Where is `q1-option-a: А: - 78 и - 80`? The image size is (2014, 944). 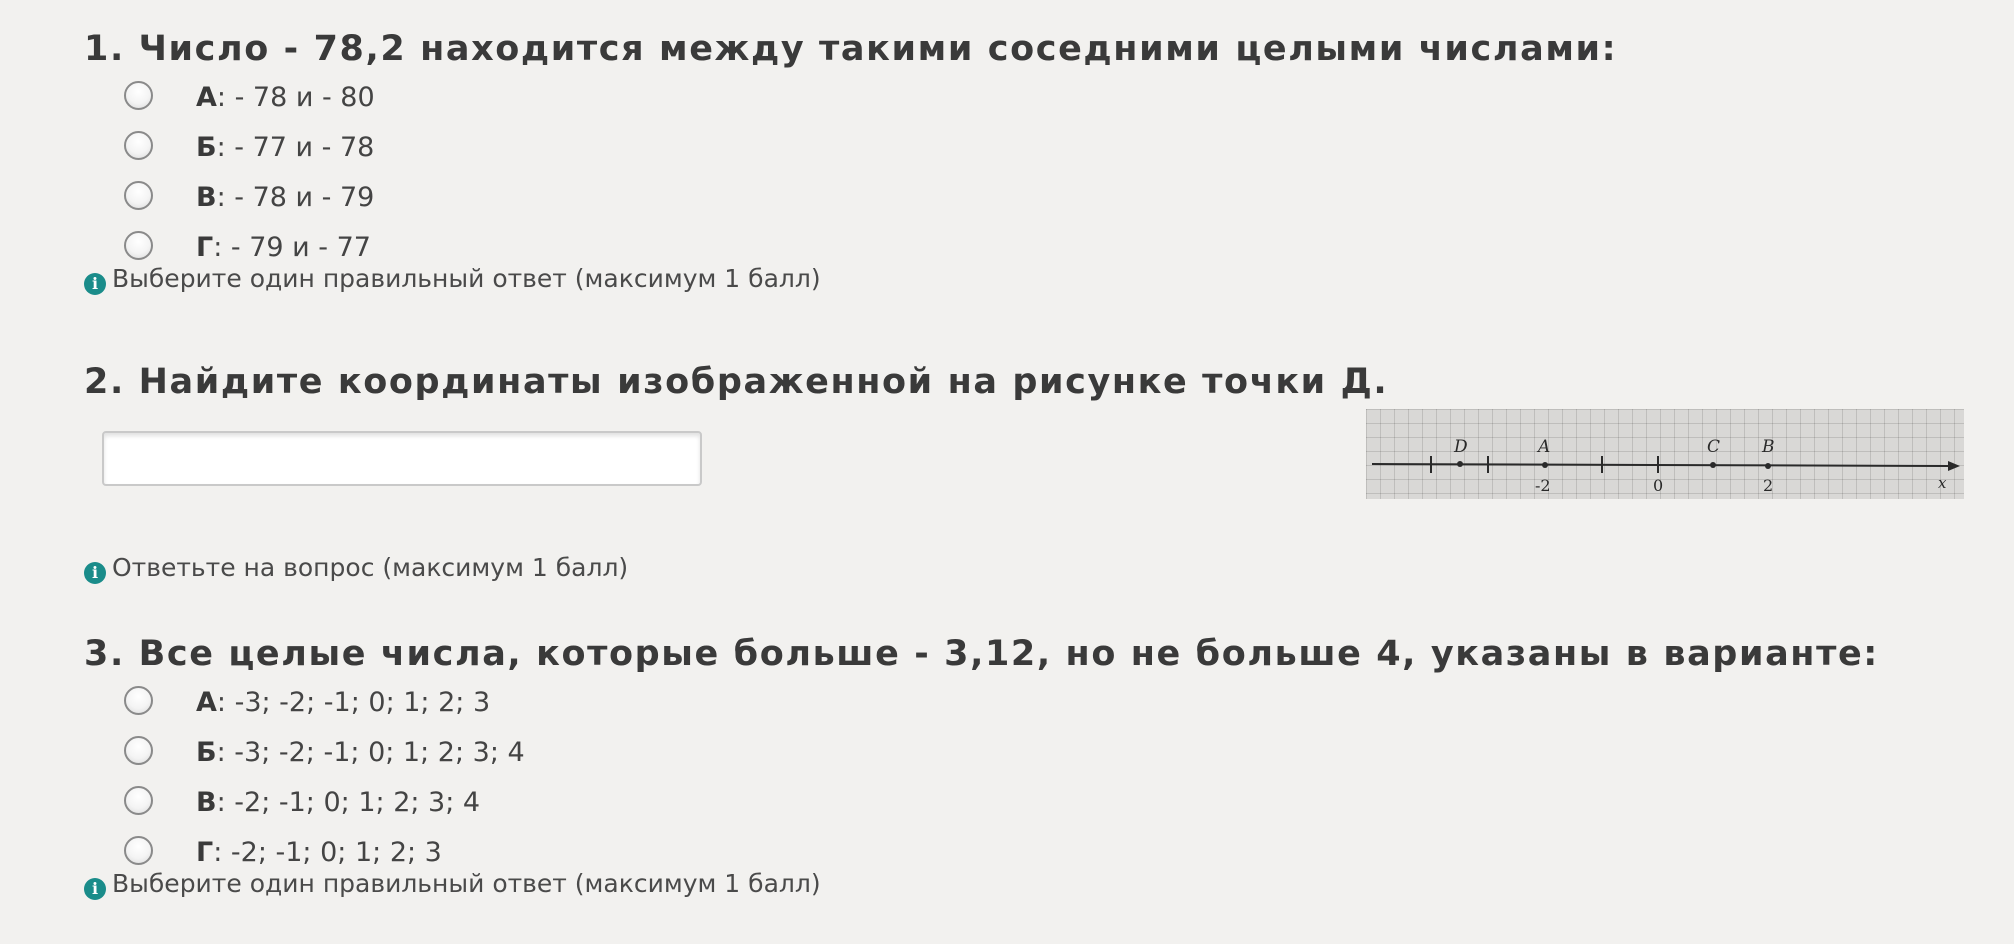 q1-option-a: А: - 78 и - 80 is located at coordinates (1034, 103).